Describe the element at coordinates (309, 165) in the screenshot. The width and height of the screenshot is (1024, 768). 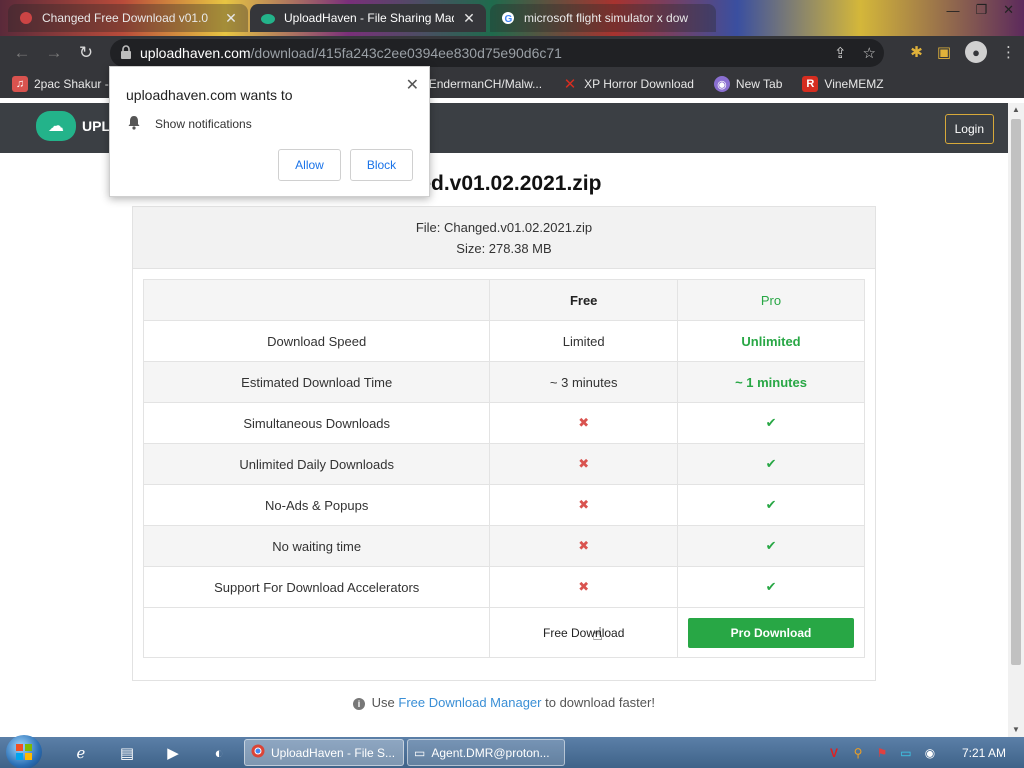
I see `allow-button: Allow` at that location.